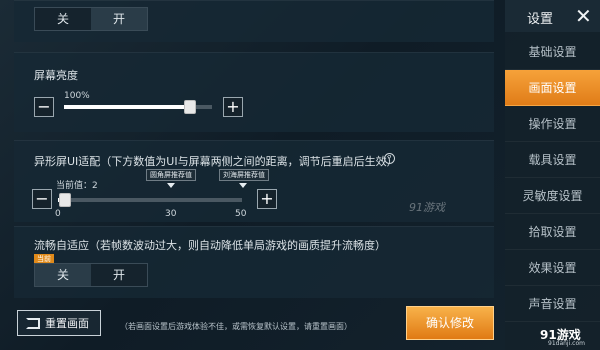 The image size is (600, 350). Describe the element at coordinates (77, 96) in the screenshot. I see `brightness-value: 100%` at that location.